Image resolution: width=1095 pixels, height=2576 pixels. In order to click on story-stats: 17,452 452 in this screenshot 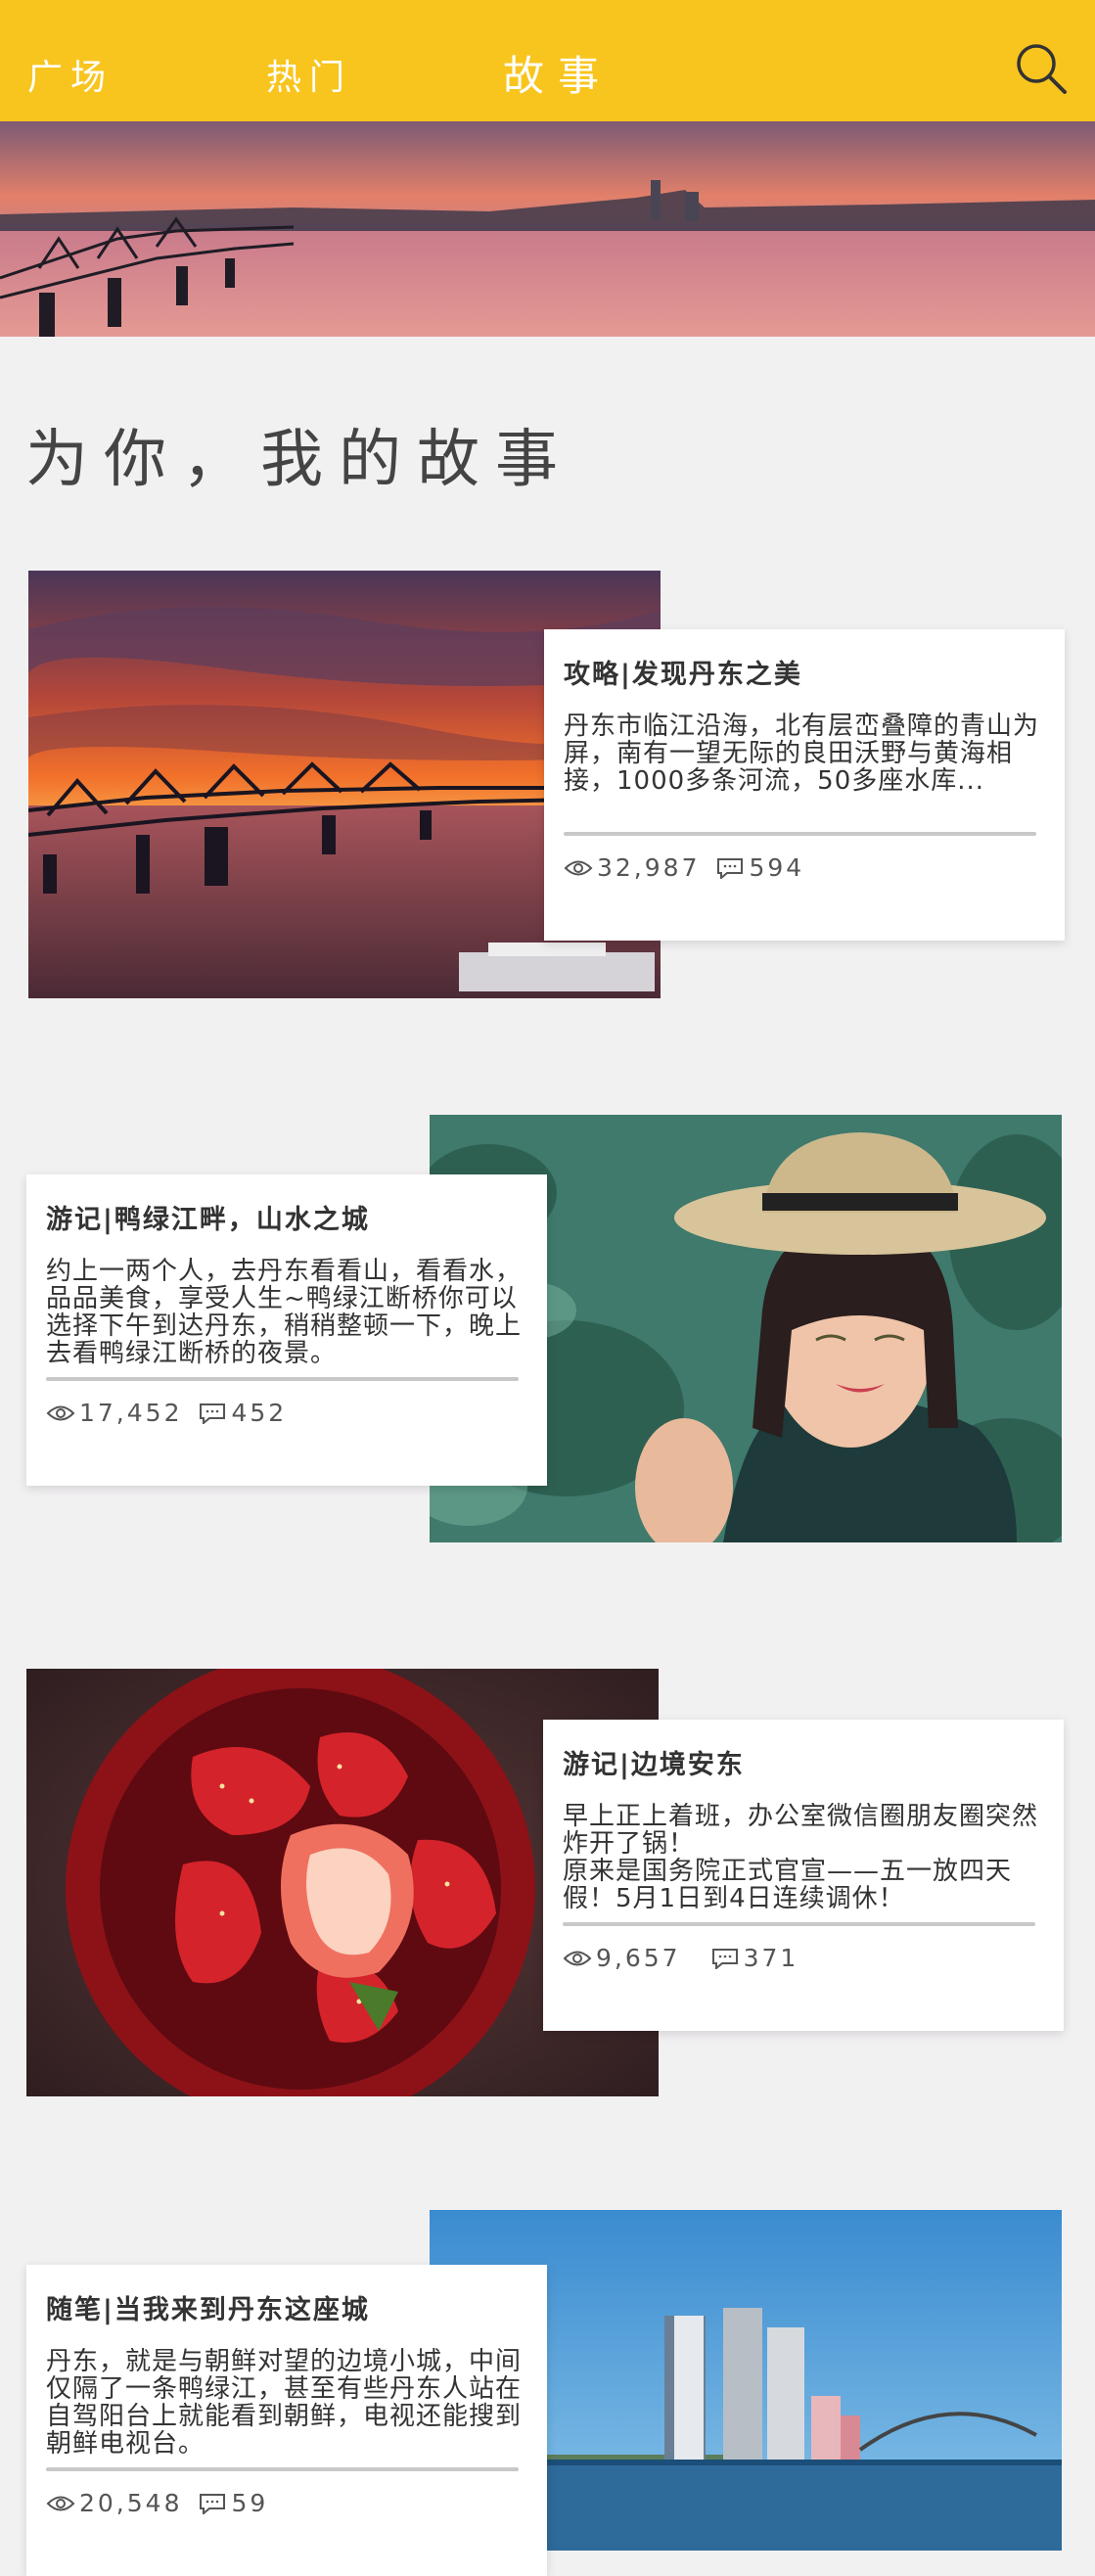, I will do `click(286, 1413)`.